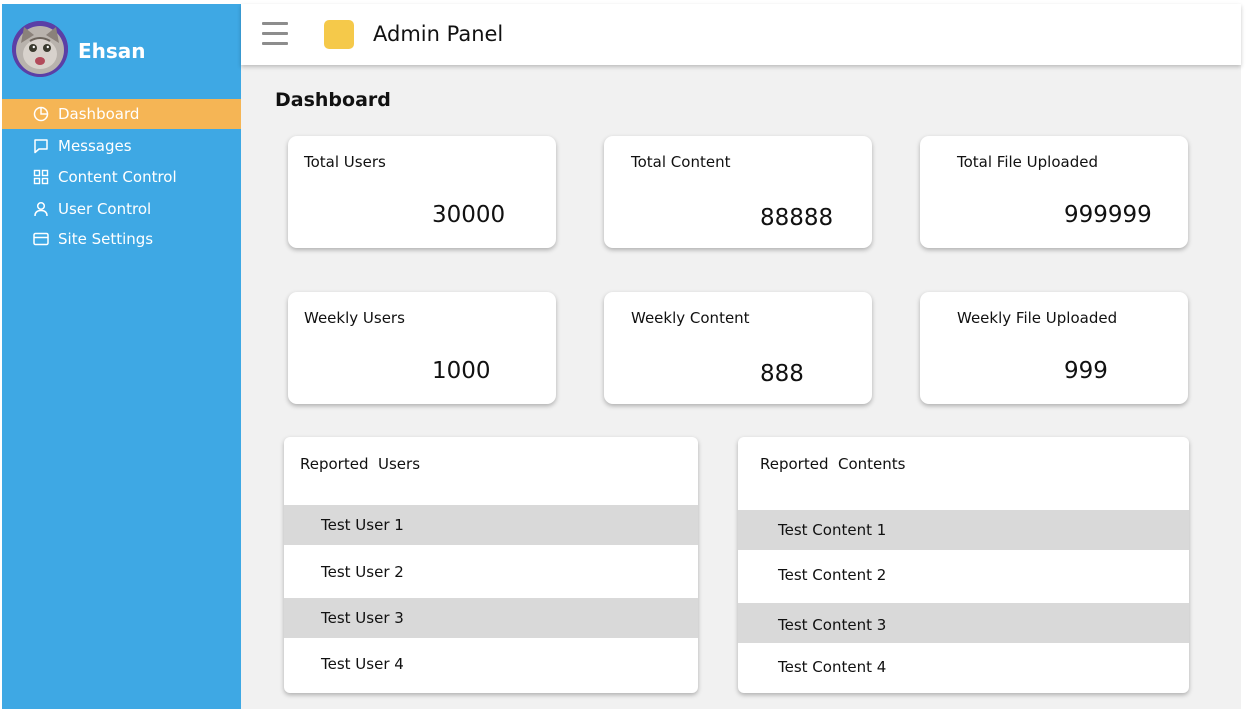 This screenshot has width=1247, height=709. I want to click on row-label: Test User 1, so click(362, 525).